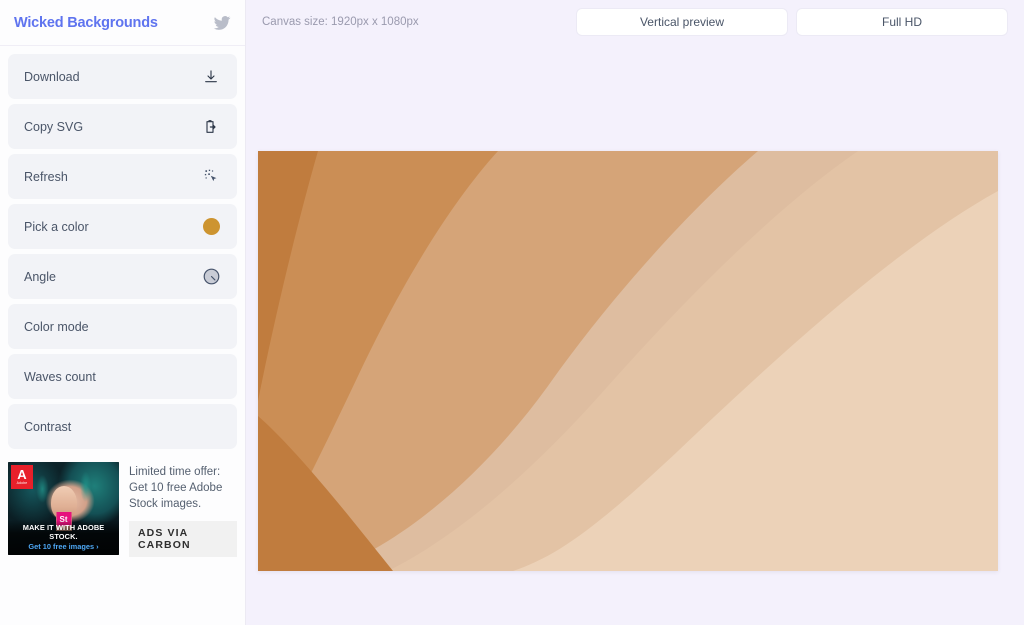 Image resolution: width=1024 pixels, height=625 pixels. I want to click on control-contrast: Contrast, so click(122, 426).